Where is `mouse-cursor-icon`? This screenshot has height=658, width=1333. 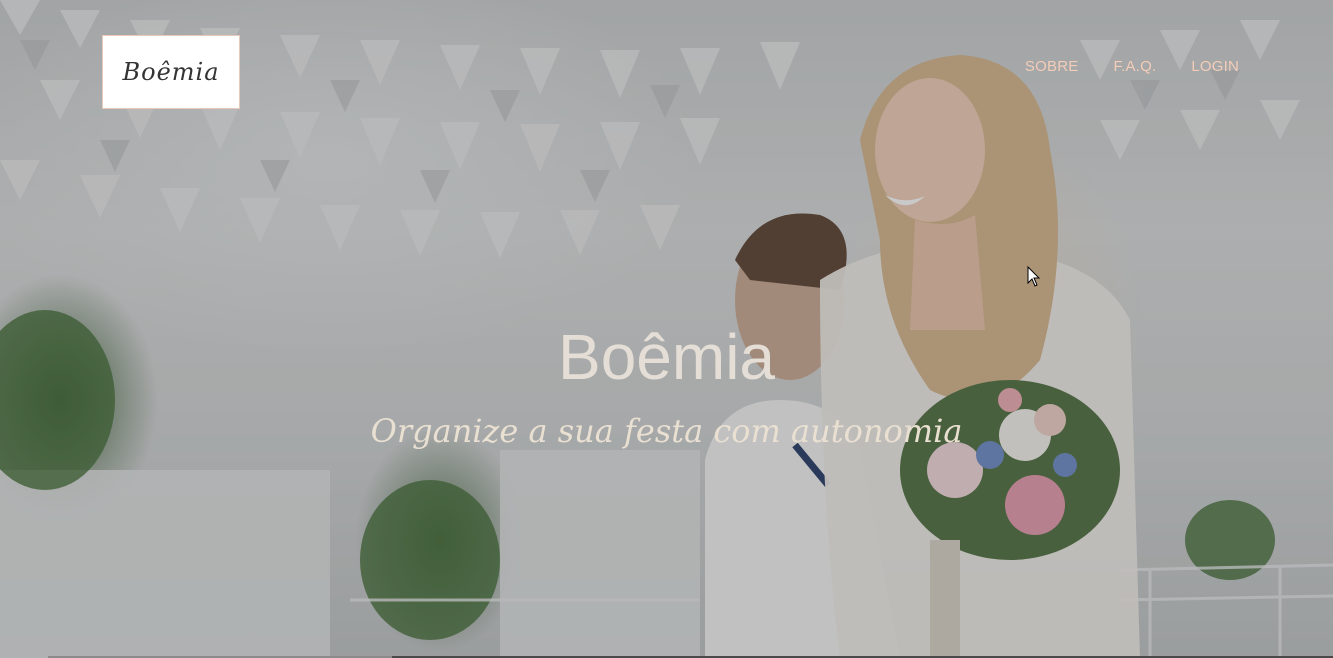 mouse-cursor-icon is located at coordinates (1034, 276).